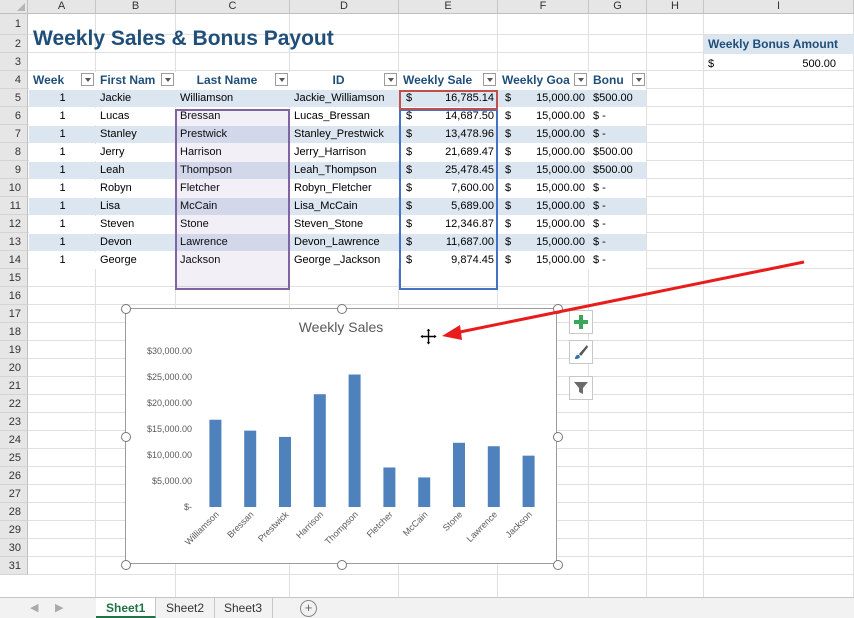 Image resolution: width=854 pixels, height=618 pixels. What do you see at coordinates (186, 608) in the screenshot?
I see `tab-sheet2: Sheet2` at bounding box center [186, 608].